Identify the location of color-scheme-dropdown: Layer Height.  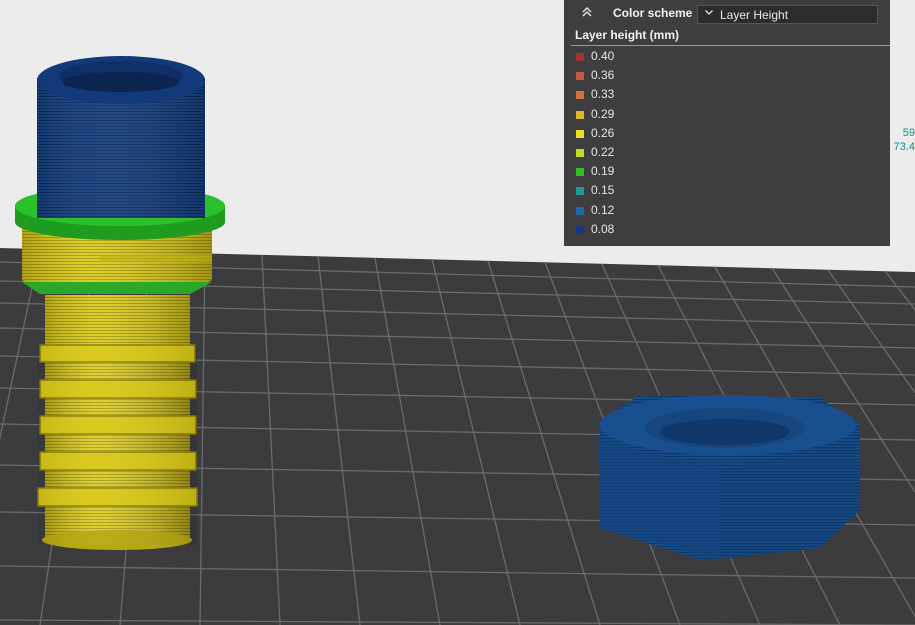
(787, 14).